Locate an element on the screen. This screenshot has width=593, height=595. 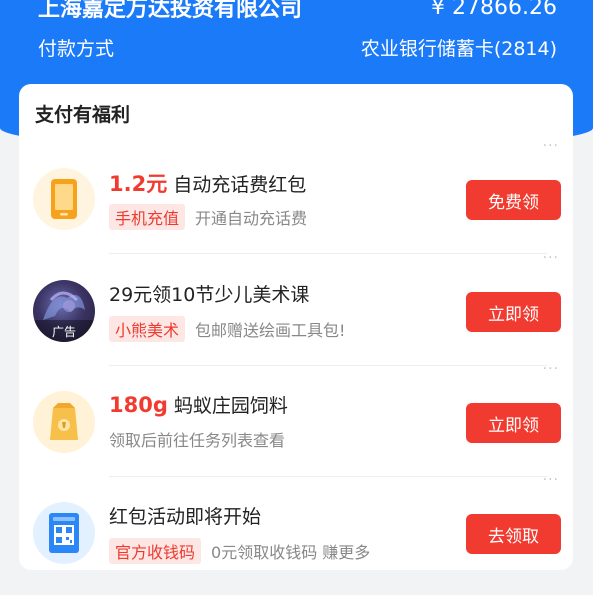
benefit-subline: 小熊美术 包邮赠送绘画工具包! is located at coordinates (227, 329).